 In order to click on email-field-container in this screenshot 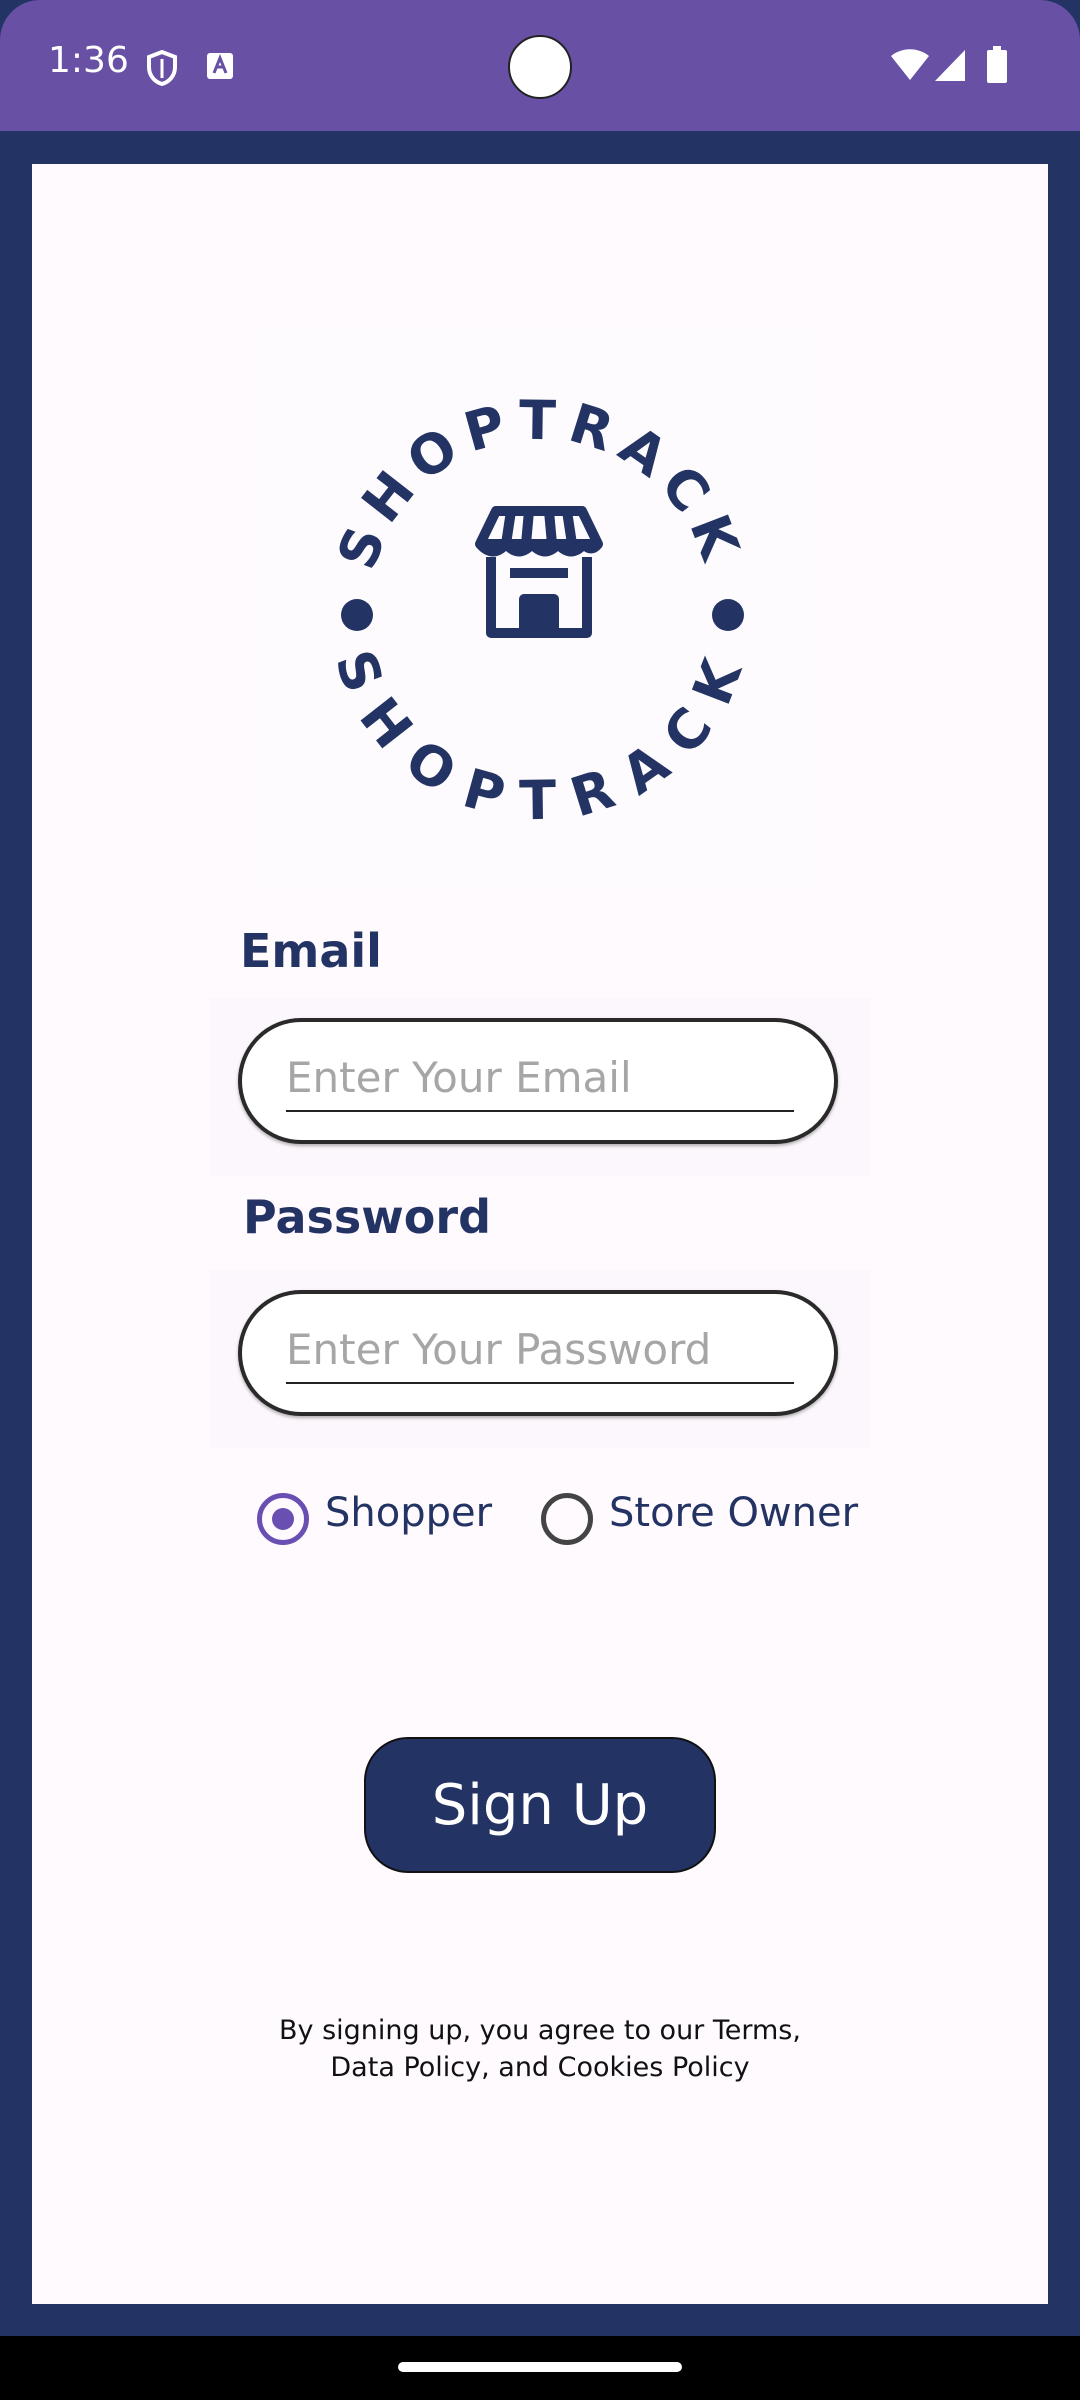, I will do `click(540, 1087)`.